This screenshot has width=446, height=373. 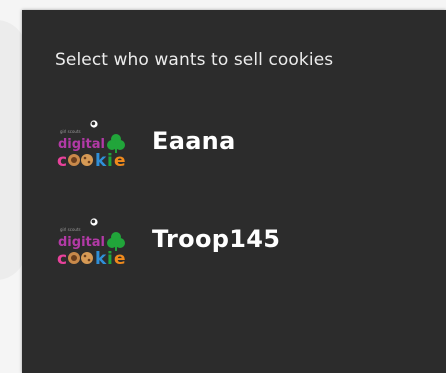 What do you see at coordinates (194, 141) in the screenshot?
I see `seller-option-label: Eaana` at bounding box center [194, 141].